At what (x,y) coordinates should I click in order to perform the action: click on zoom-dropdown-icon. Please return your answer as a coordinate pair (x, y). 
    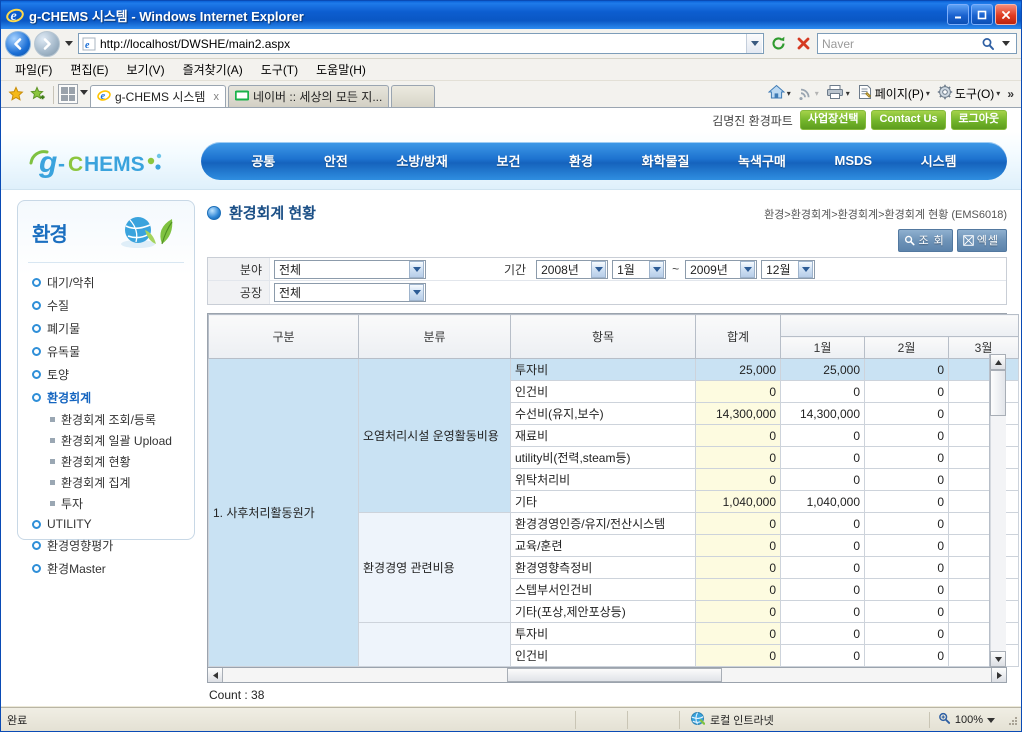
    Looking at the image, I should click on (991, 720).